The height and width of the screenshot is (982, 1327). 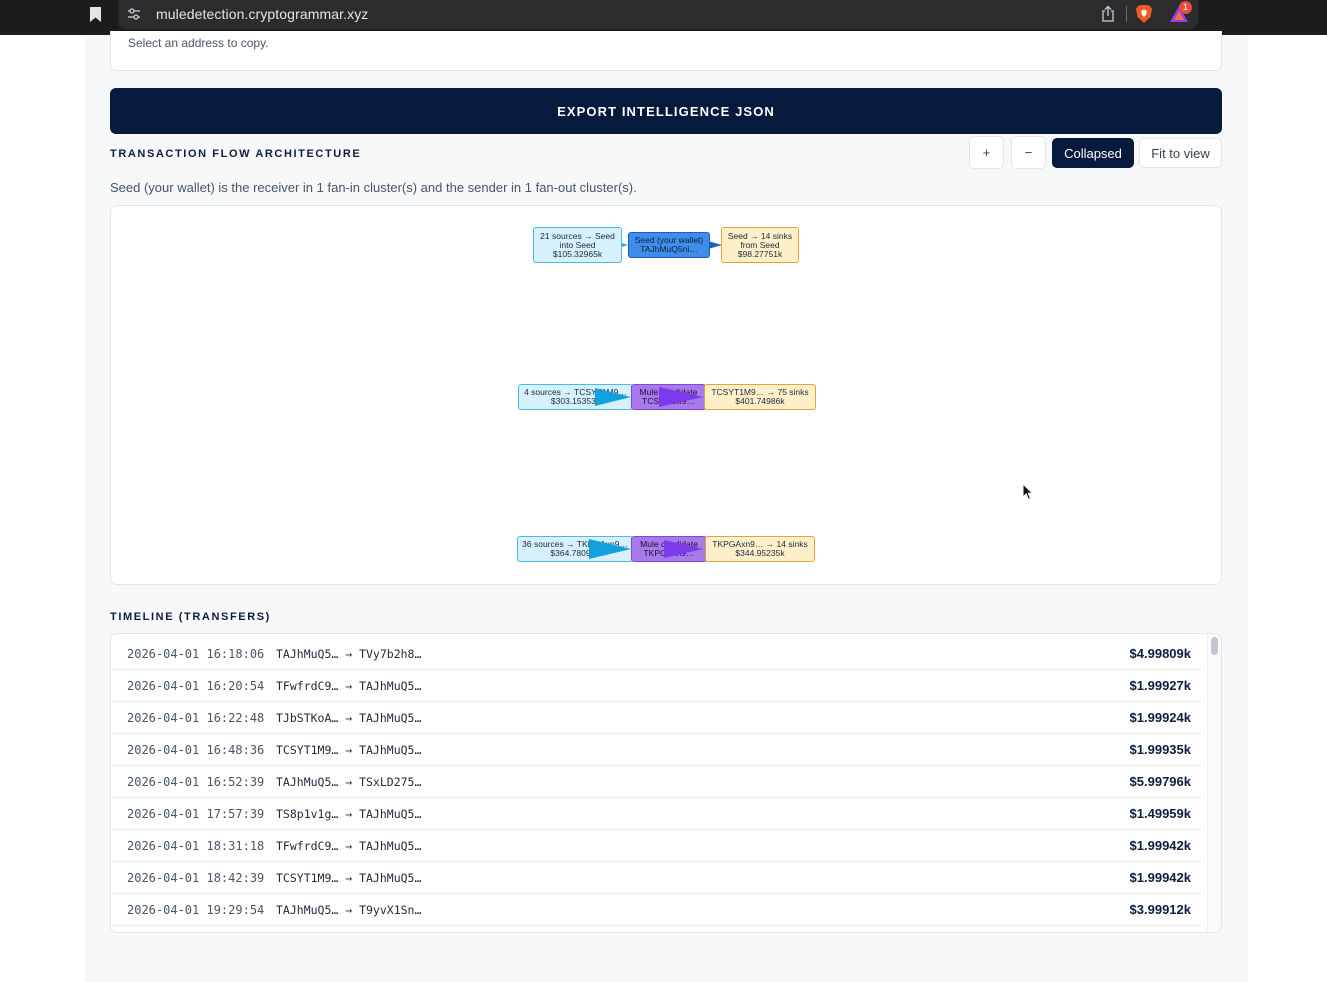 I want to click on row-time: 2026-04-01 16:20:54, so click(x=196, y=686).